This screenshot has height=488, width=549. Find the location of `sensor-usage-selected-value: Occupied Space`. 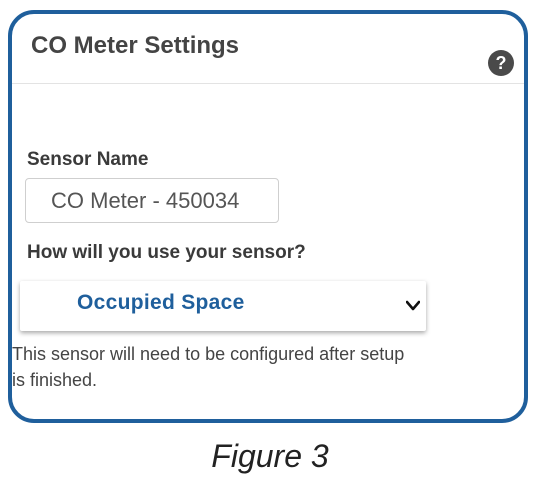

sensor-usage-selected-value: Occupied Space is located at coordinates (161, 302).